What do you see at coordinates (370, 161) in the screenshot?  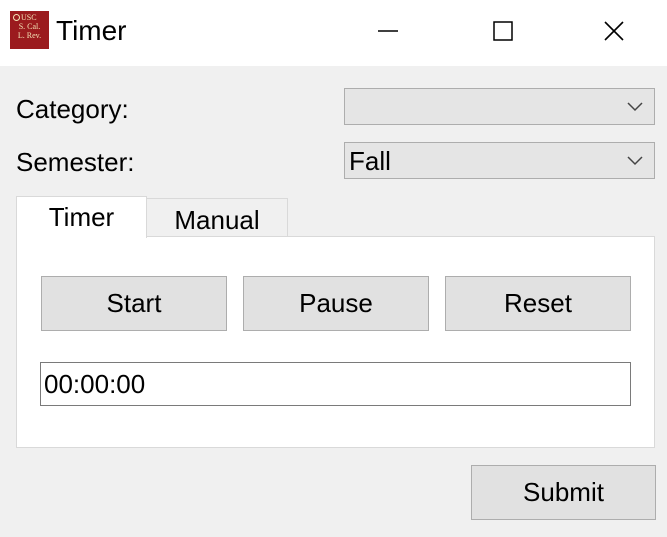 I see `semester-value: Fall` at bounding box center [370, 161].